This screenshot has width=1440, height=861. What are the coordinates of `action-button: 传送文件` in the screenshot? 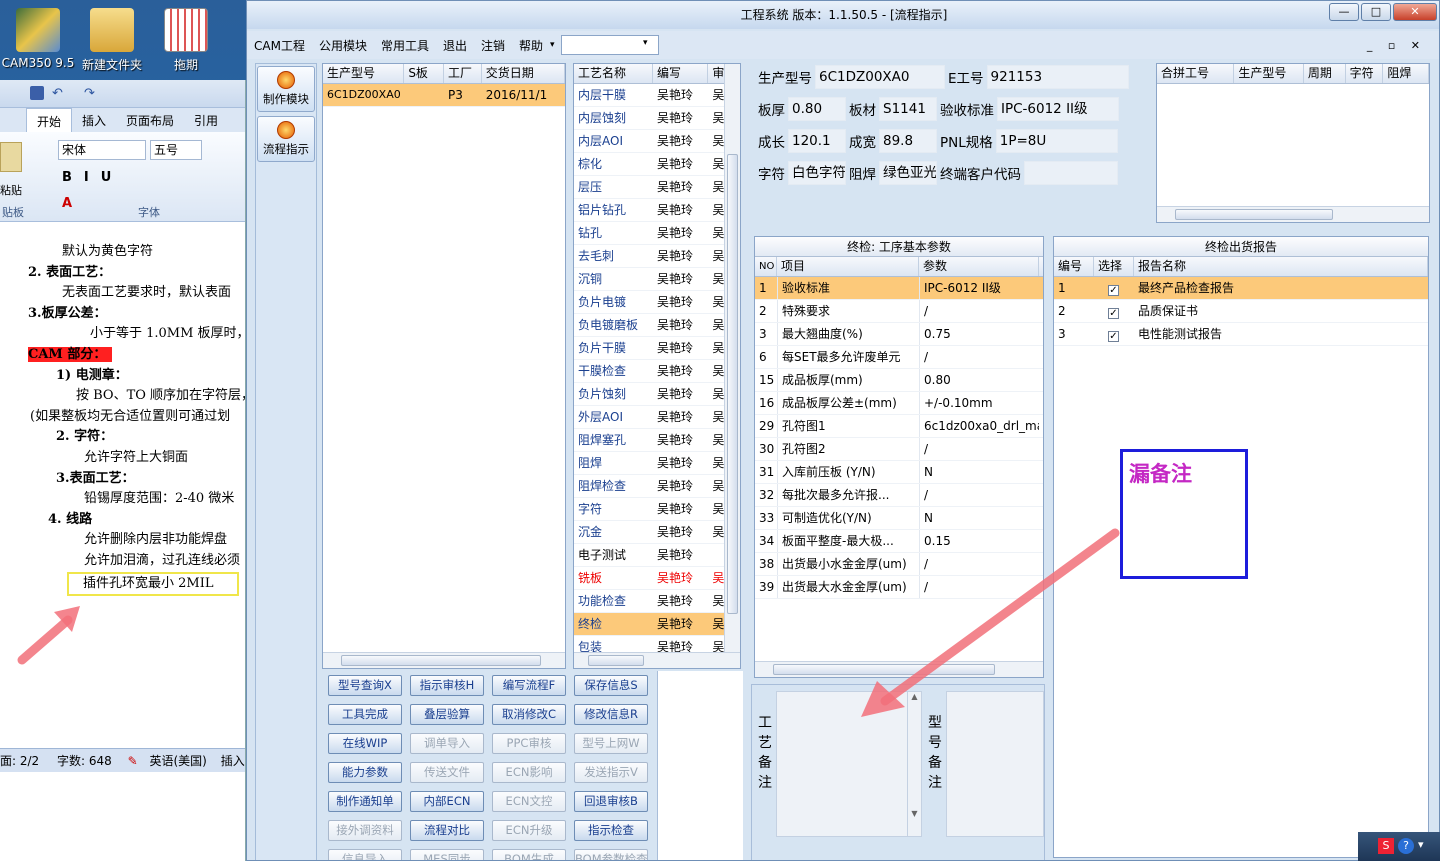 It's located at (447, 772).